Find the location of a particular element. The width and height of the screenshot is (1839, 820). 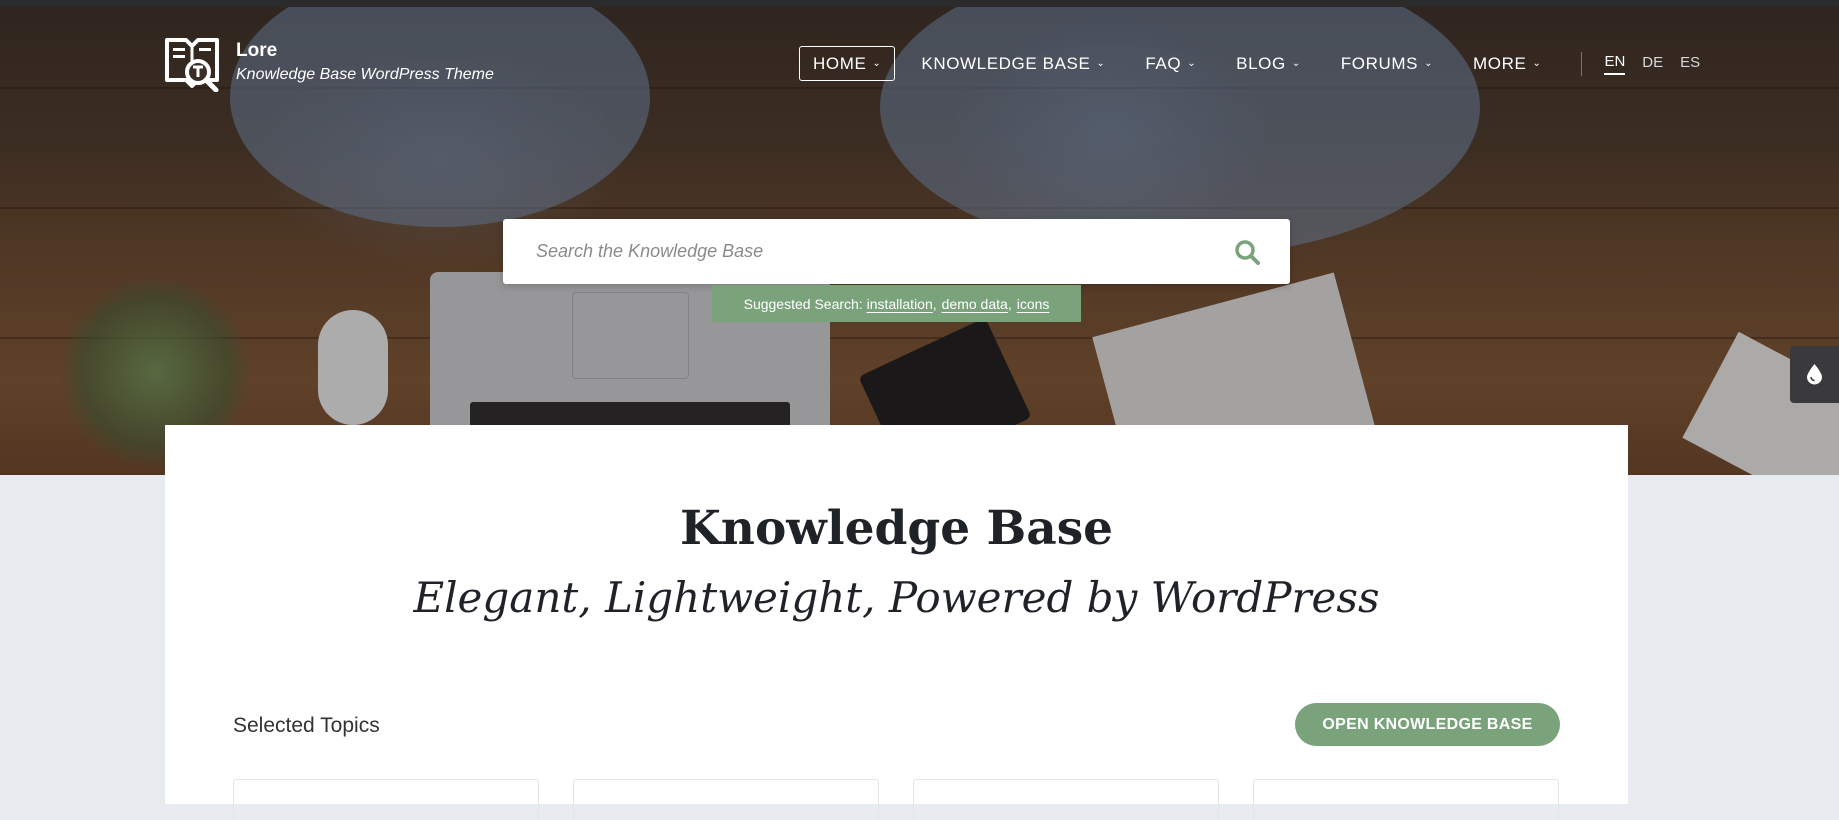

open-knowledge-base-button: OPEN KNOWLEDGE BASE is located at coordinates (1427, 724).